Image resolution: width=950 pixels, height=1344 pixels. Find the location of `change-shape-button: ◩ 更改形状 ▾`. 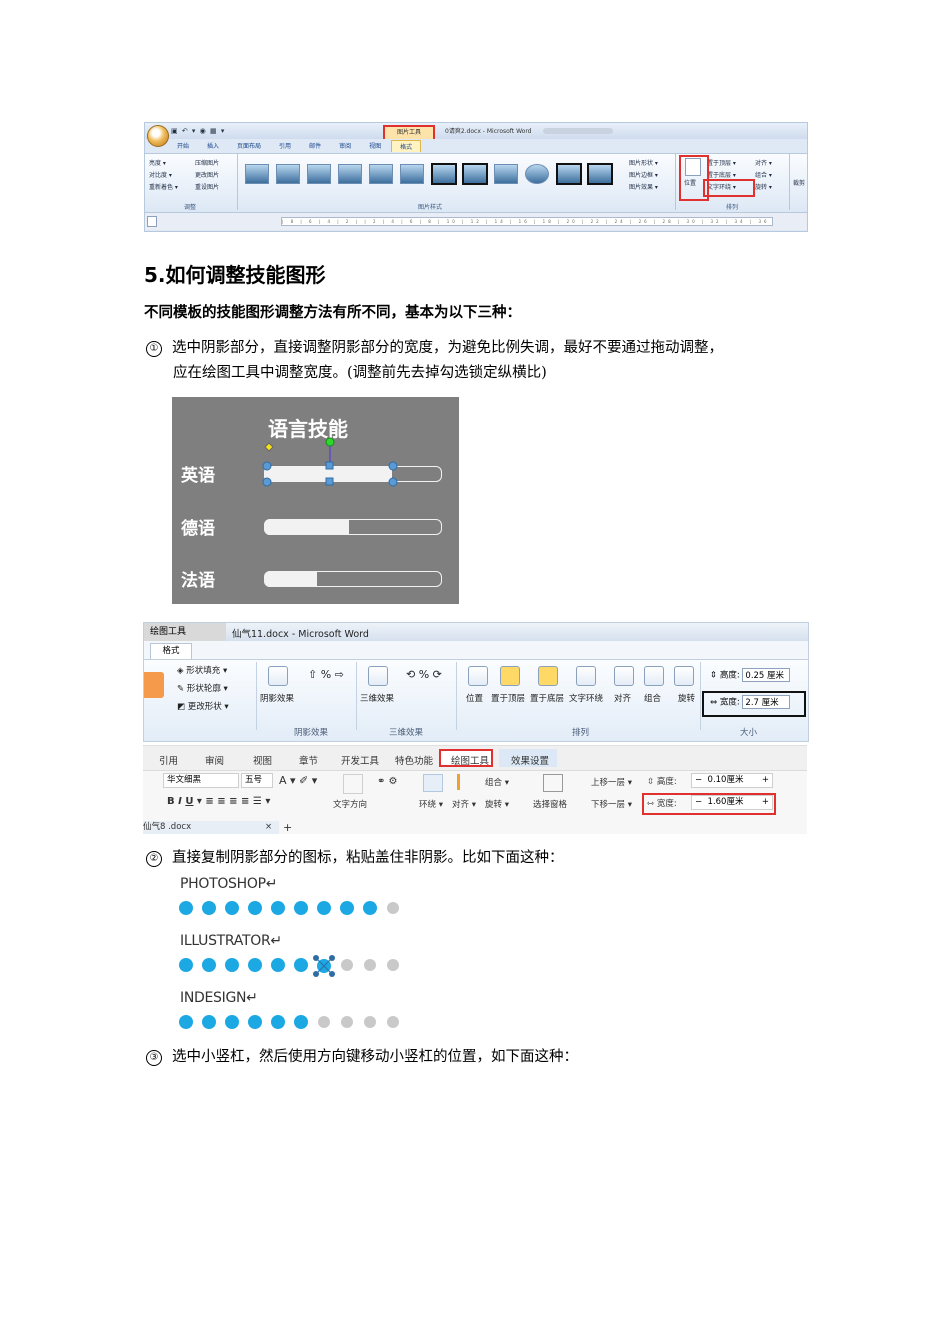

change-shape-button: ◩ 更改形状 ▾ is located at coordinates (203, 706).